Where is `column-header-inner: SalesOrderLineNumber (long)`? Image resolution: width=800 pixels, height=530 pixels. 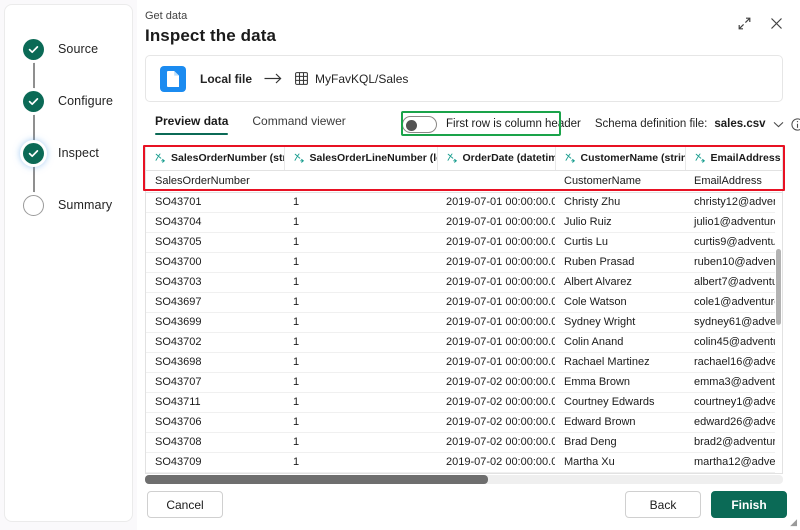
column-header-inner: SalesOrderLineNumber (long) is located at coordinates (365, 158).